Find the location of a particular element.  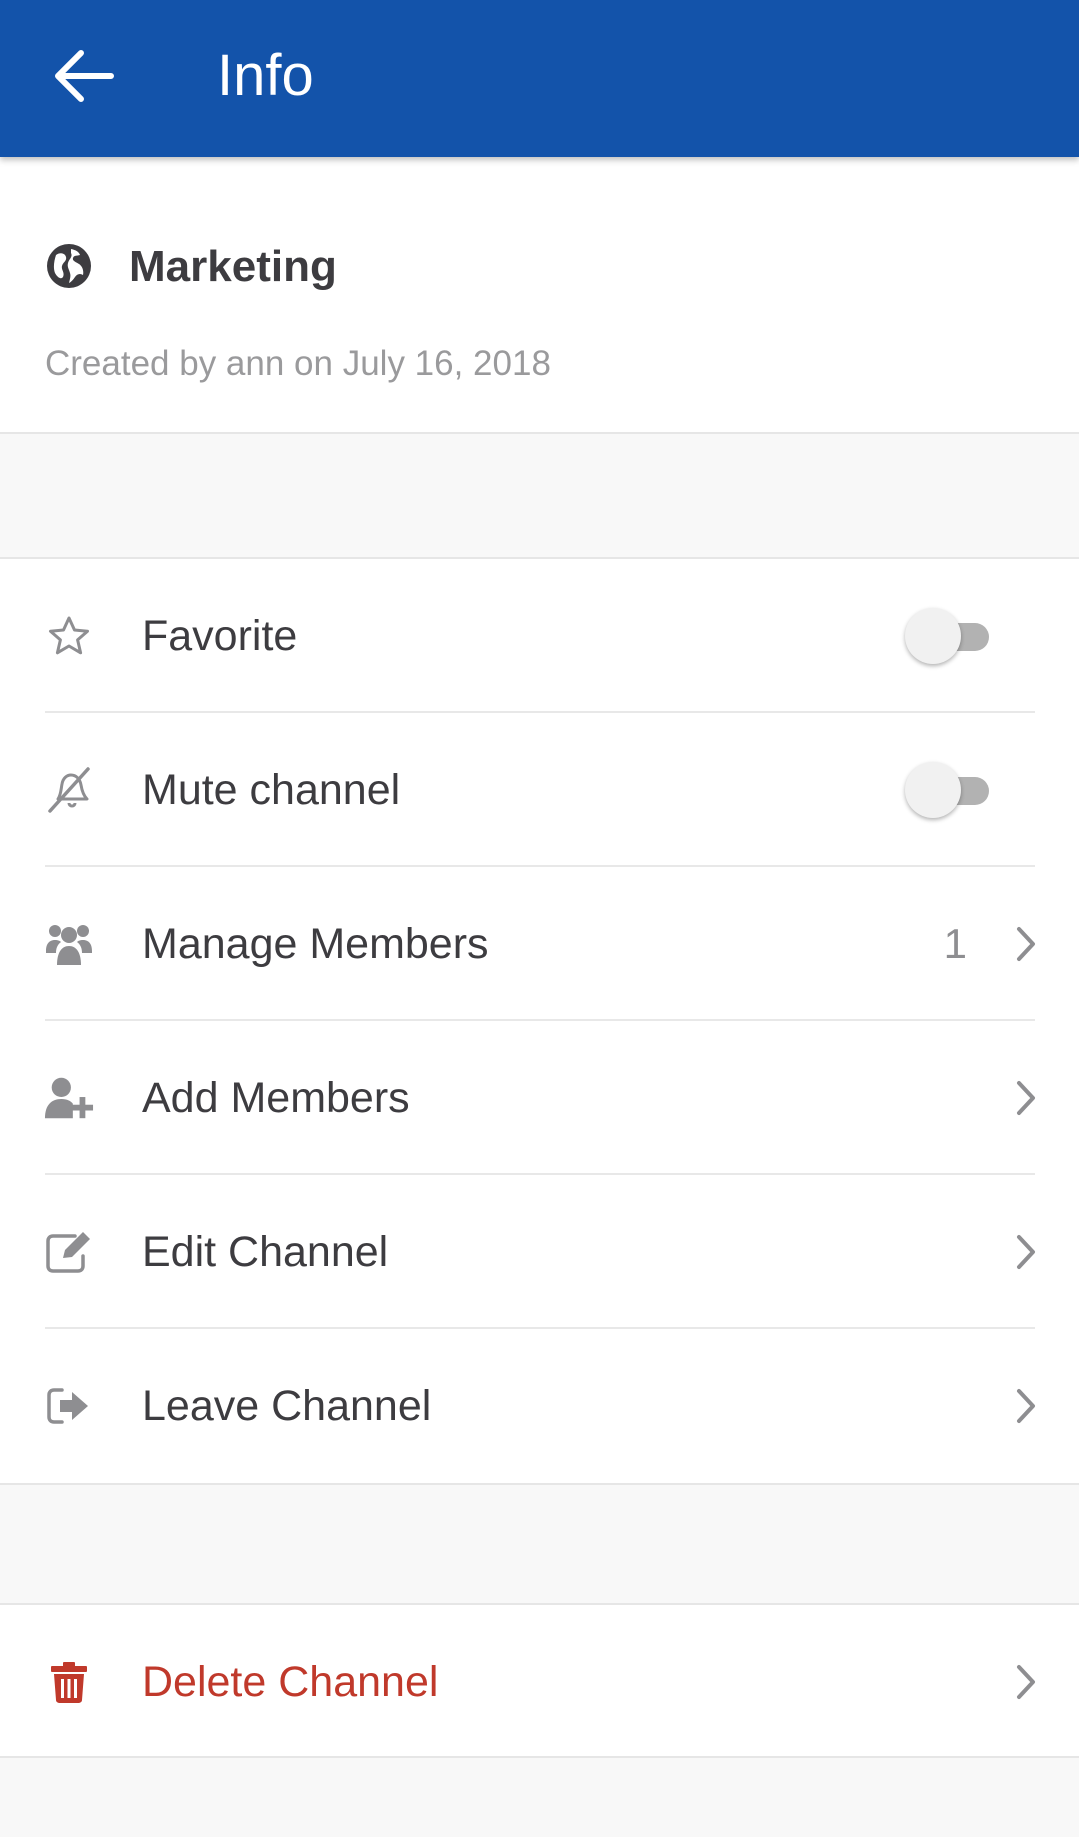

delete-channel-section: Delete Channel is located at coordinates (539, 1680).